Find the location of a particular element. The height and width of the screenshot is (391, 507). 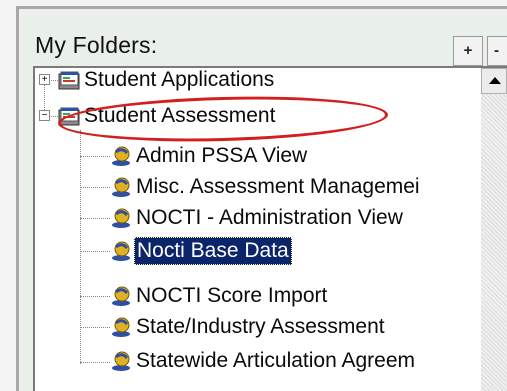

scroll-up-arrow-icon is located at coordinates (494, 81).